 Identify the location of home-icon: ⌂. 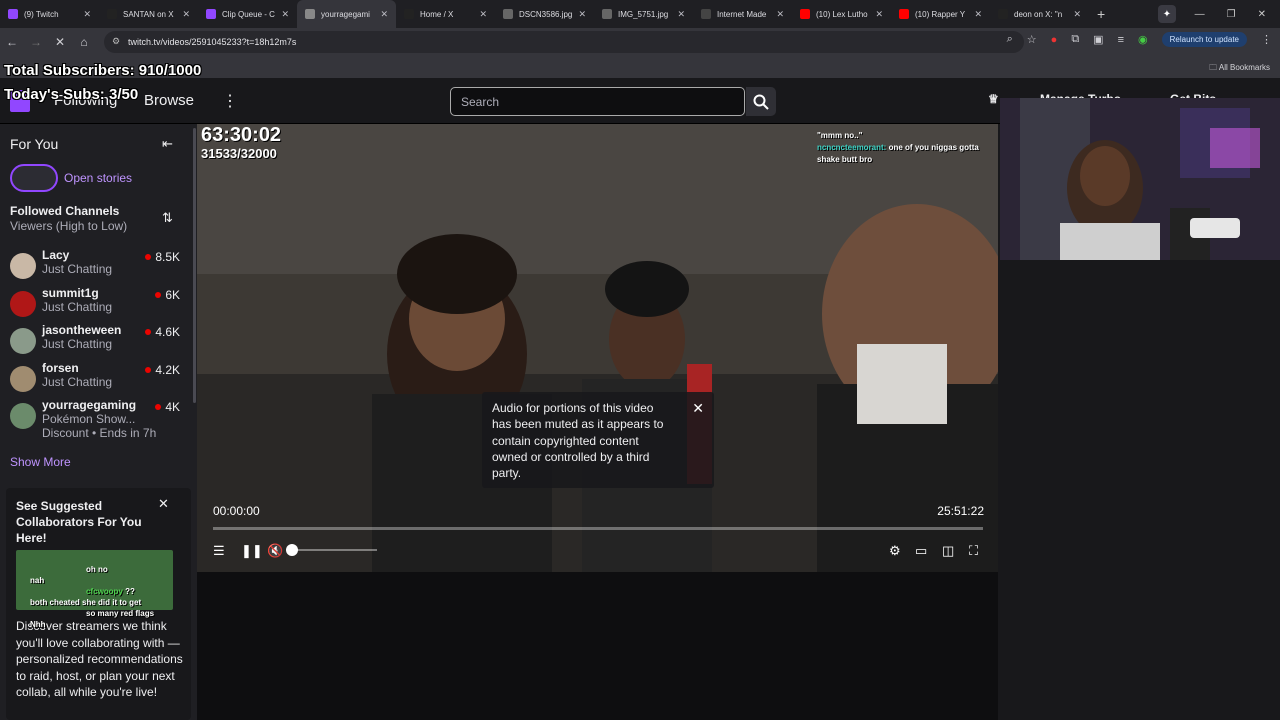
(84, 42).